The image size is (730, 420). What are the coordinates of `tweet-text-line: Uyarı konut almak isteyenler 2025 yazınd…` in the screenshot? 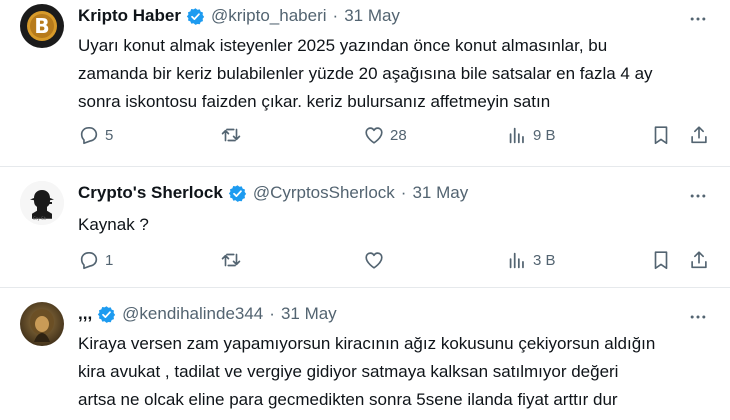 It's located at (343, 45).